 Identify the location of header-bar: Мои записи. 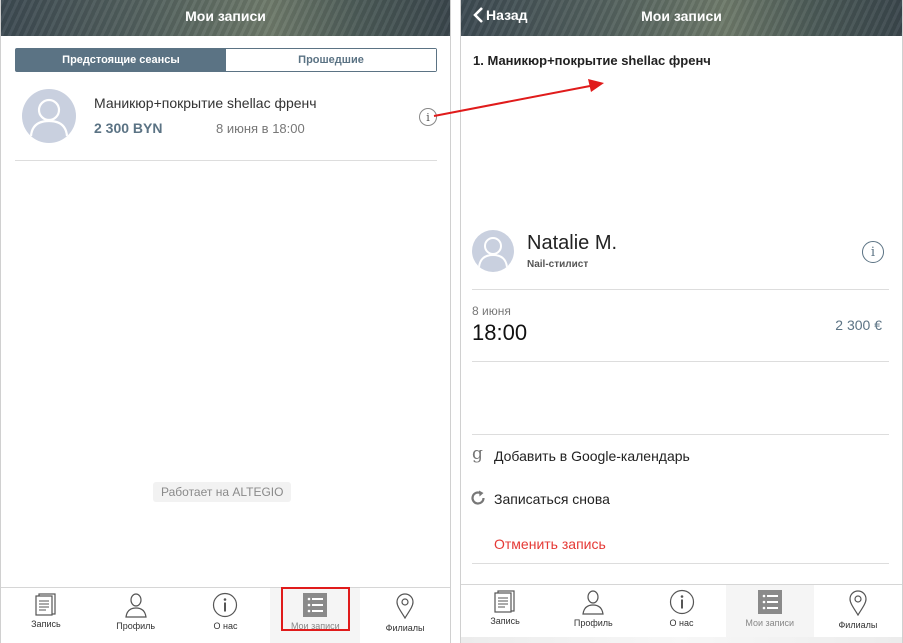
(225, 18).